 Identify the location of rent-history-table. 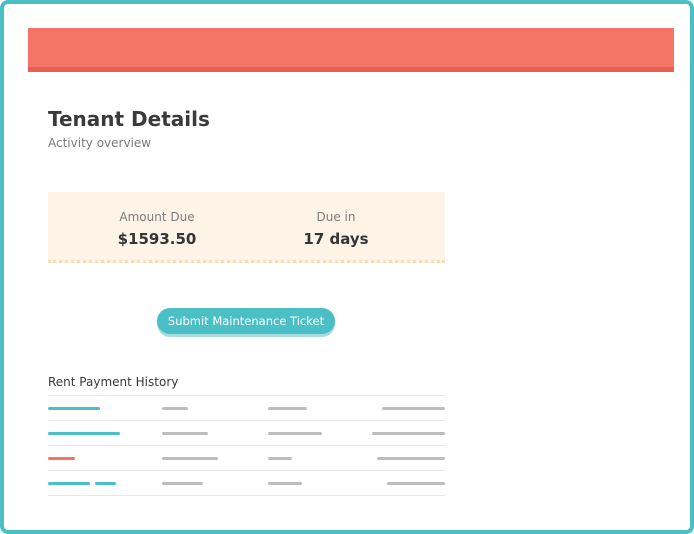
(246, 445).